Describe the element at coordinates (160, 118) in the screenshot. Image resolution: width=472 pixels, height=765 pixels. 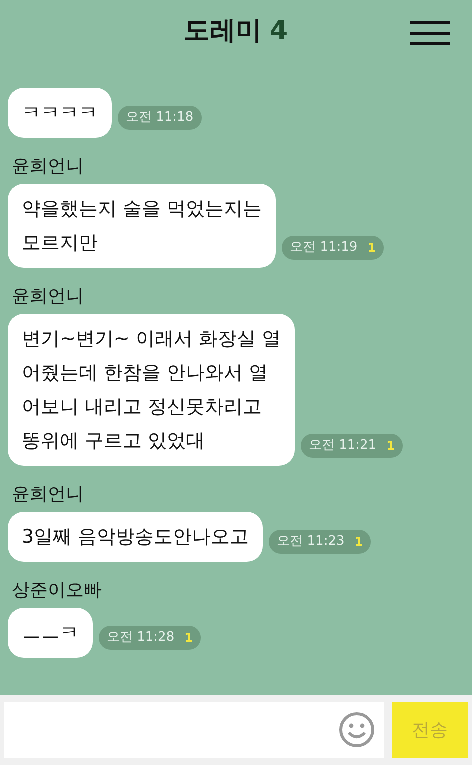
I see `message-time: 오전 11:18` at that location.